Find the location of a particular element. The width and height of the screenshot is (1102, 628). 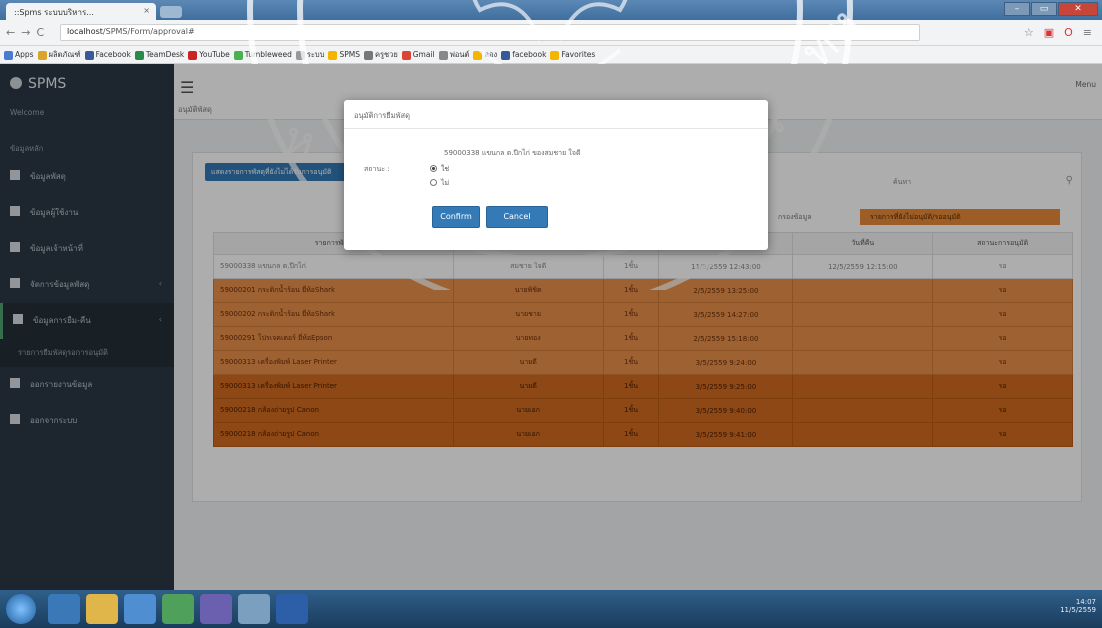

windows-taskbar: 14:07 11/5/2559 is located at coordinates (551, 609).